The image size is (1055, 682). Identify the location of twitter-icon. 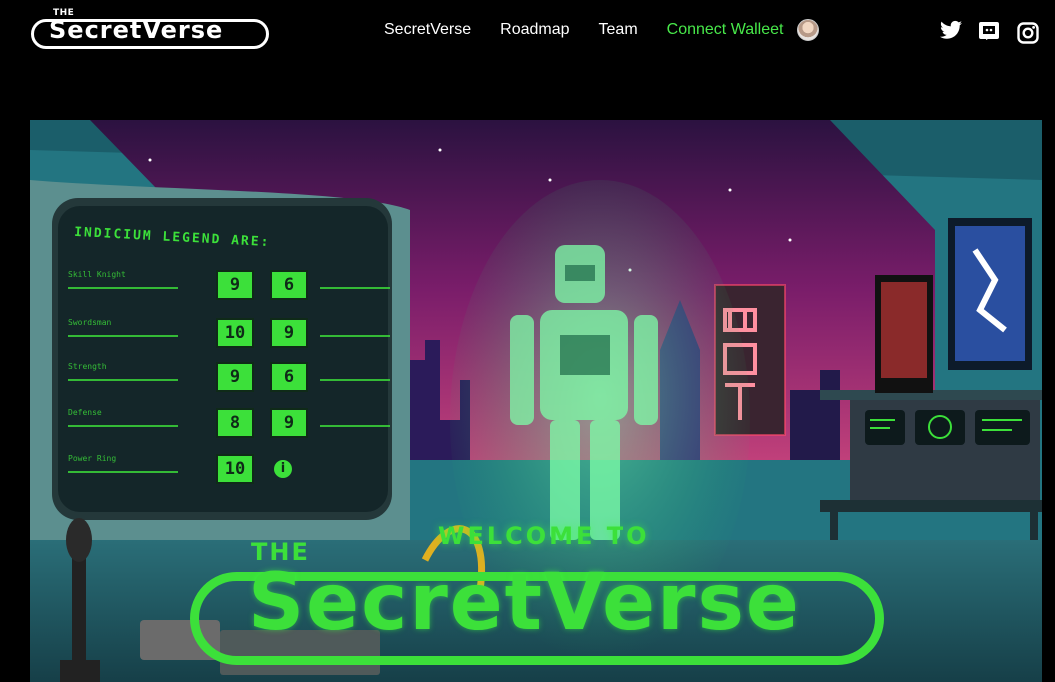
(951, 32).